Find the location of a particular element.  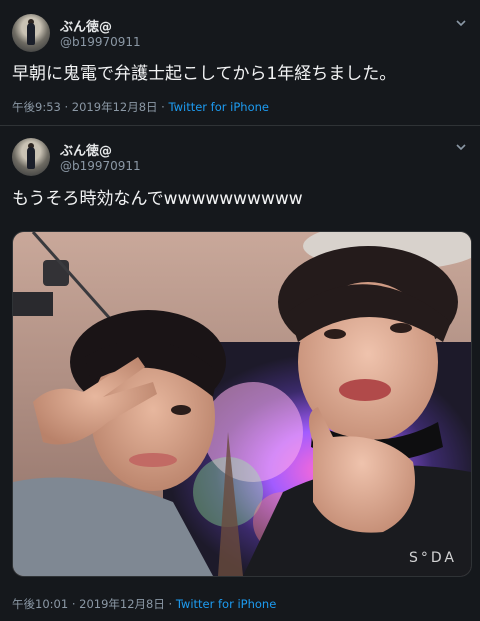

tweet-text: もうそろ時効なんでwwwwwwwwww is located at coordinates (157, 199).